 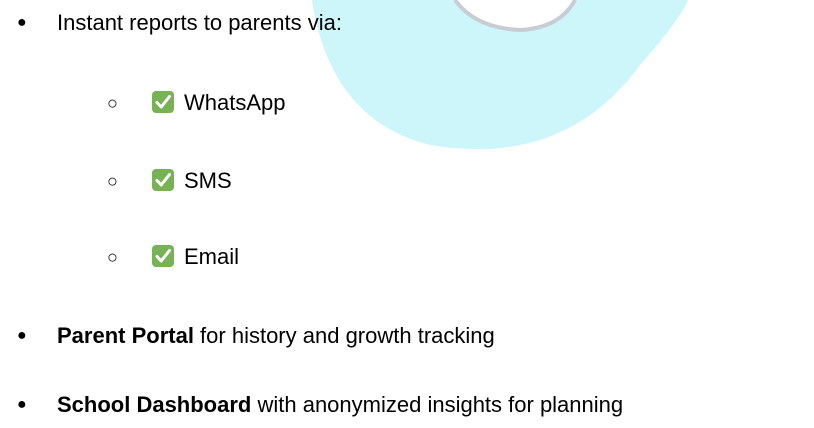 What do you see at coordinates (437, 404) in the screenshot?
I see `list-item-text: with anonymized insights for planning` at bounding box center [437, 404].